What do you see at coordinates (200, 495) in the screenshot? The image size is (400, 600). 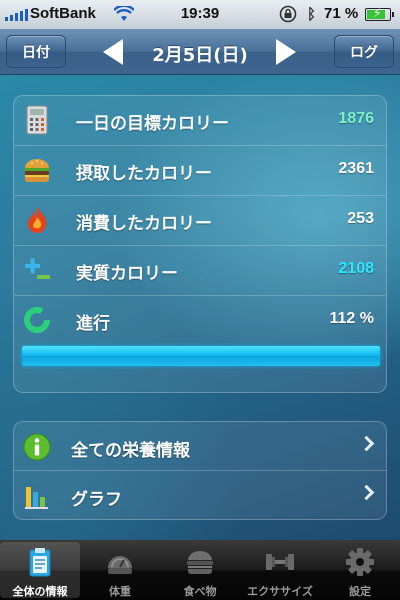 I see `graph-link: グラフ` at bounding box center [200, 495].